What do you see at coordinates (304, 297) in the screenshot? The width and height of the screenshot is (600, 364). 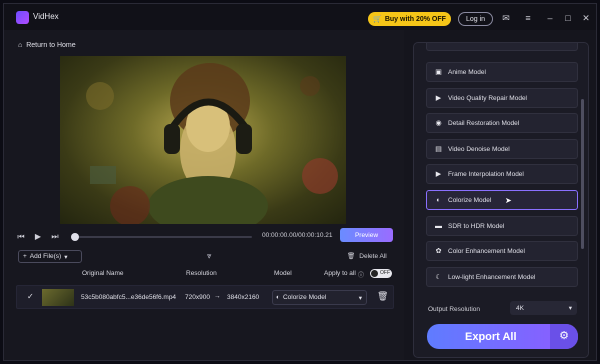 I see `model-select-value: Colorize Model` at bounding box center [304, 297].